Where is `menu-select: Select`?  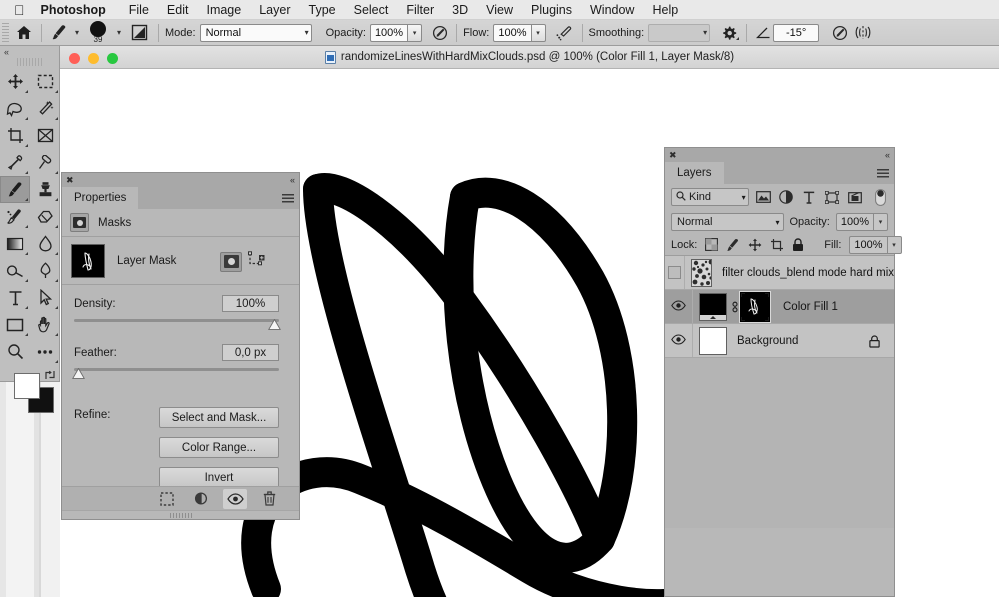
menu-select: Select is located at coordinates (371, 10).